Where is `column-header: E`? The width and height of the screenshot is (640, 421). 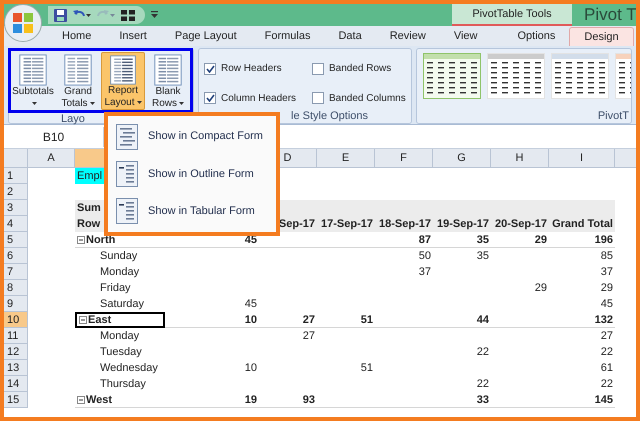
column-header: E is located at coordinates (346, 158).